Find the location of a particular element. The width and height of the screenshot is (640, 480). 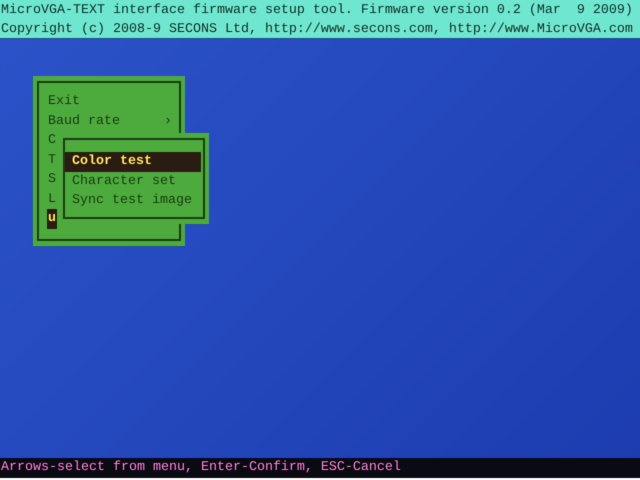

menu-item: C is located at coordinates (52, 140).